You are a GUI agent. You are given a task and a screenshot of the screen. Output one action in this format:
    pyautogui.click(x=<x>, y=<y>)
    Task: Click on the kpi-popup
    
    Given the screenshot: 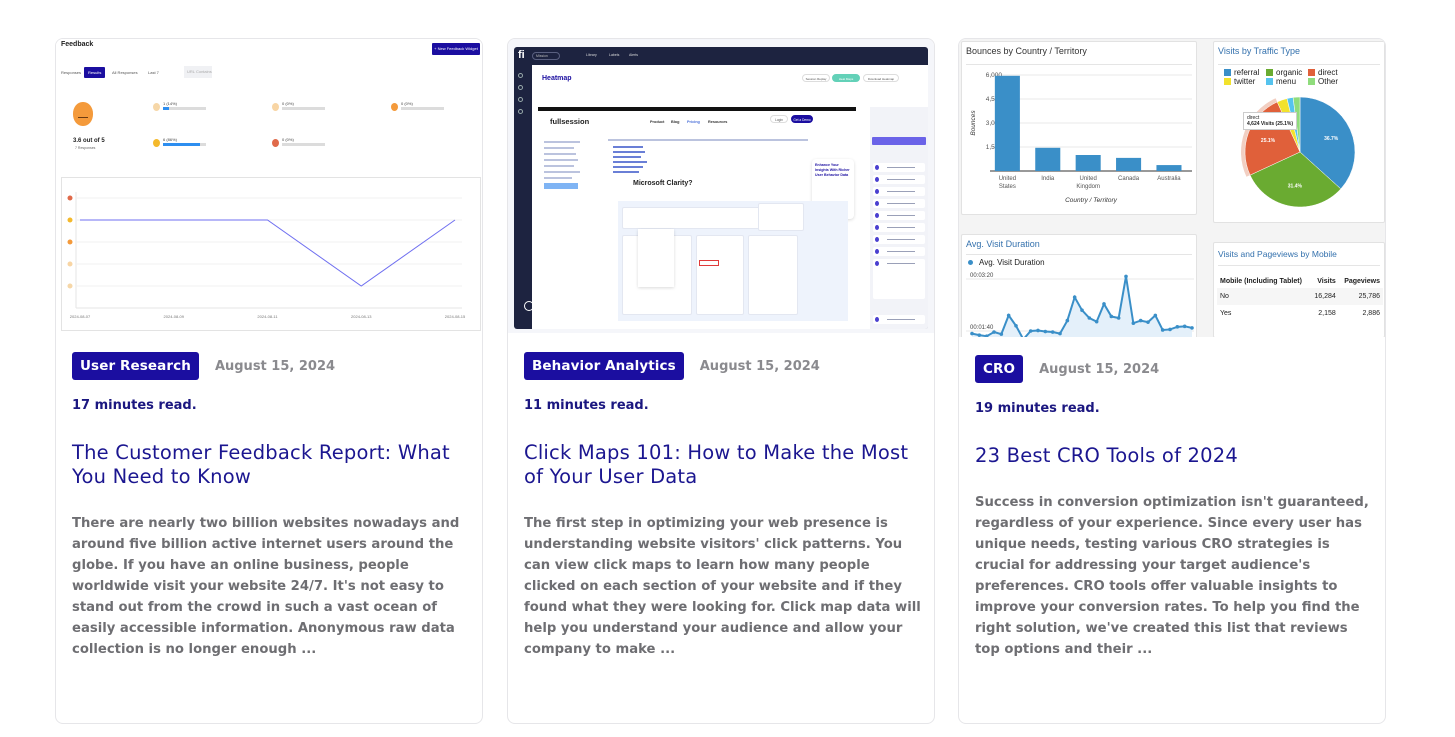 What is the action you would take?
    pyautogui.click(x=656, y=258)
    